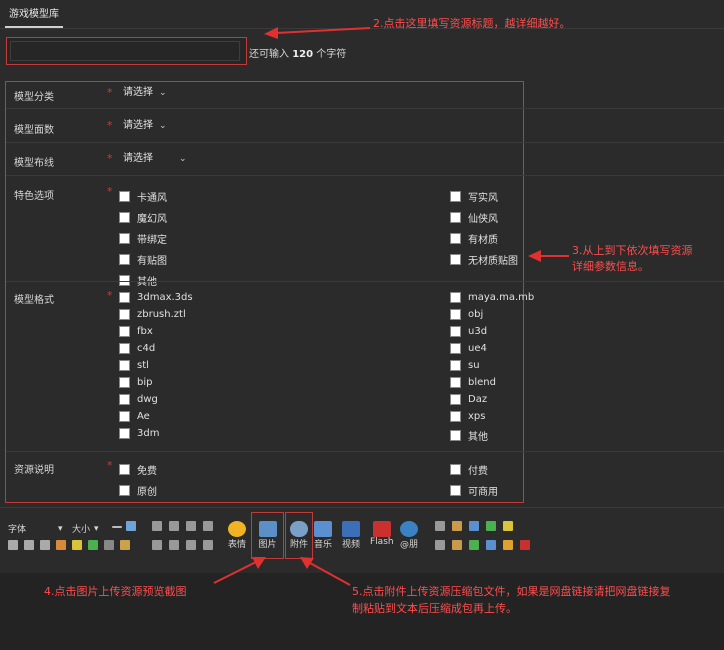 This screenshot has width=724, height=650. Describe the element at coordinates (474, 490) in the screenshot. I see `license-commercial-checkbox: 可商用` at that location.